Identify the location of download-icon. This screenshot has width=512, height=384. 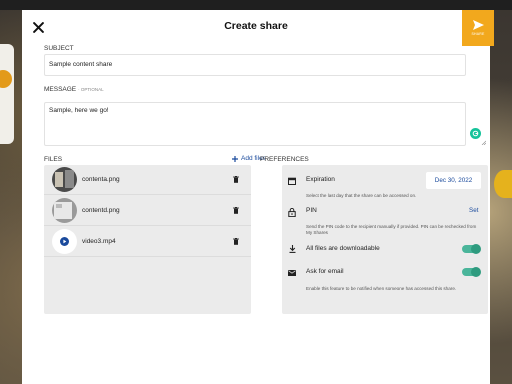
(292, 249).